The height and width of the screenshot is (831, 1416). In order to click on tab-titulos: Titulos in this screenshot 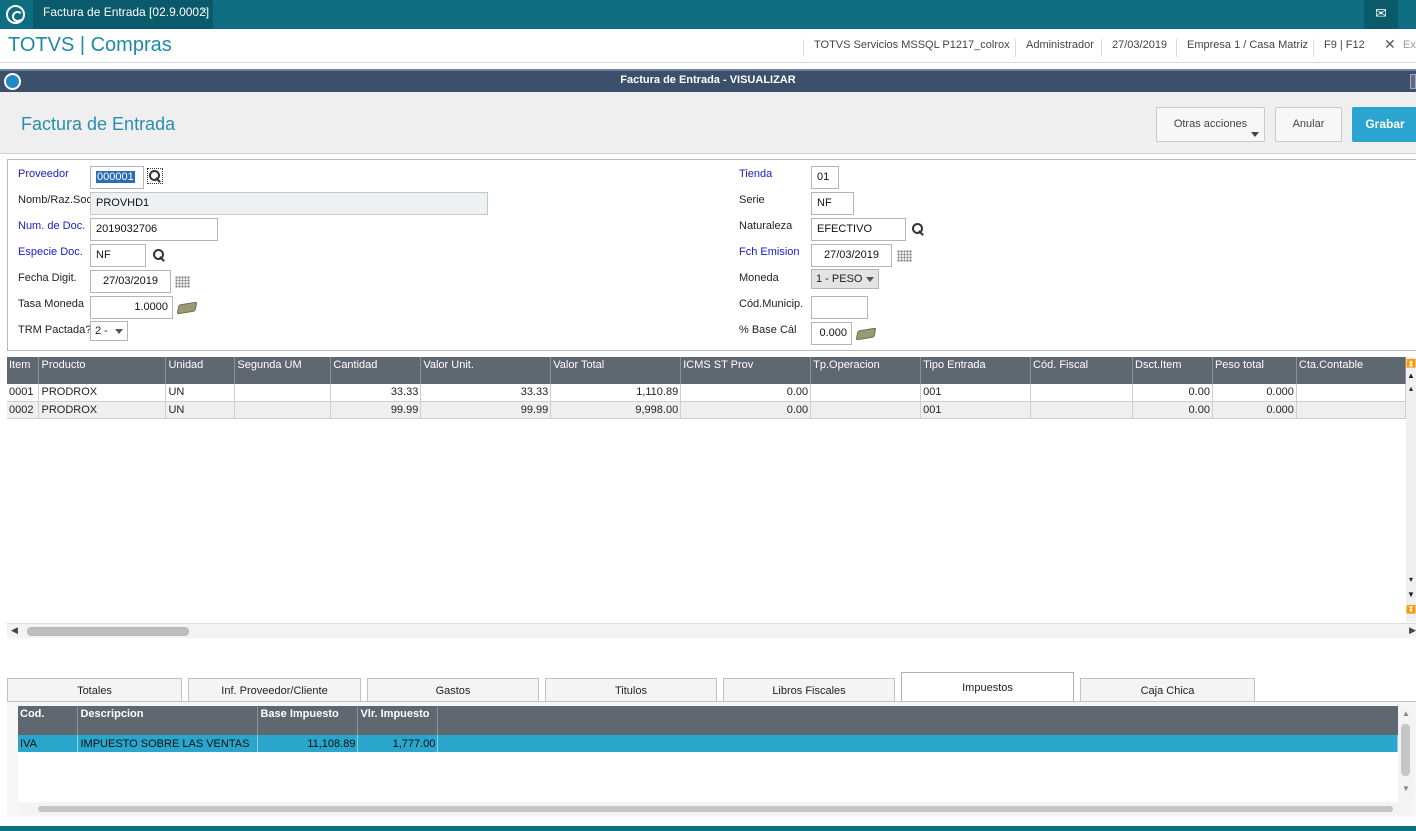, I will do `click(631, 690)`.